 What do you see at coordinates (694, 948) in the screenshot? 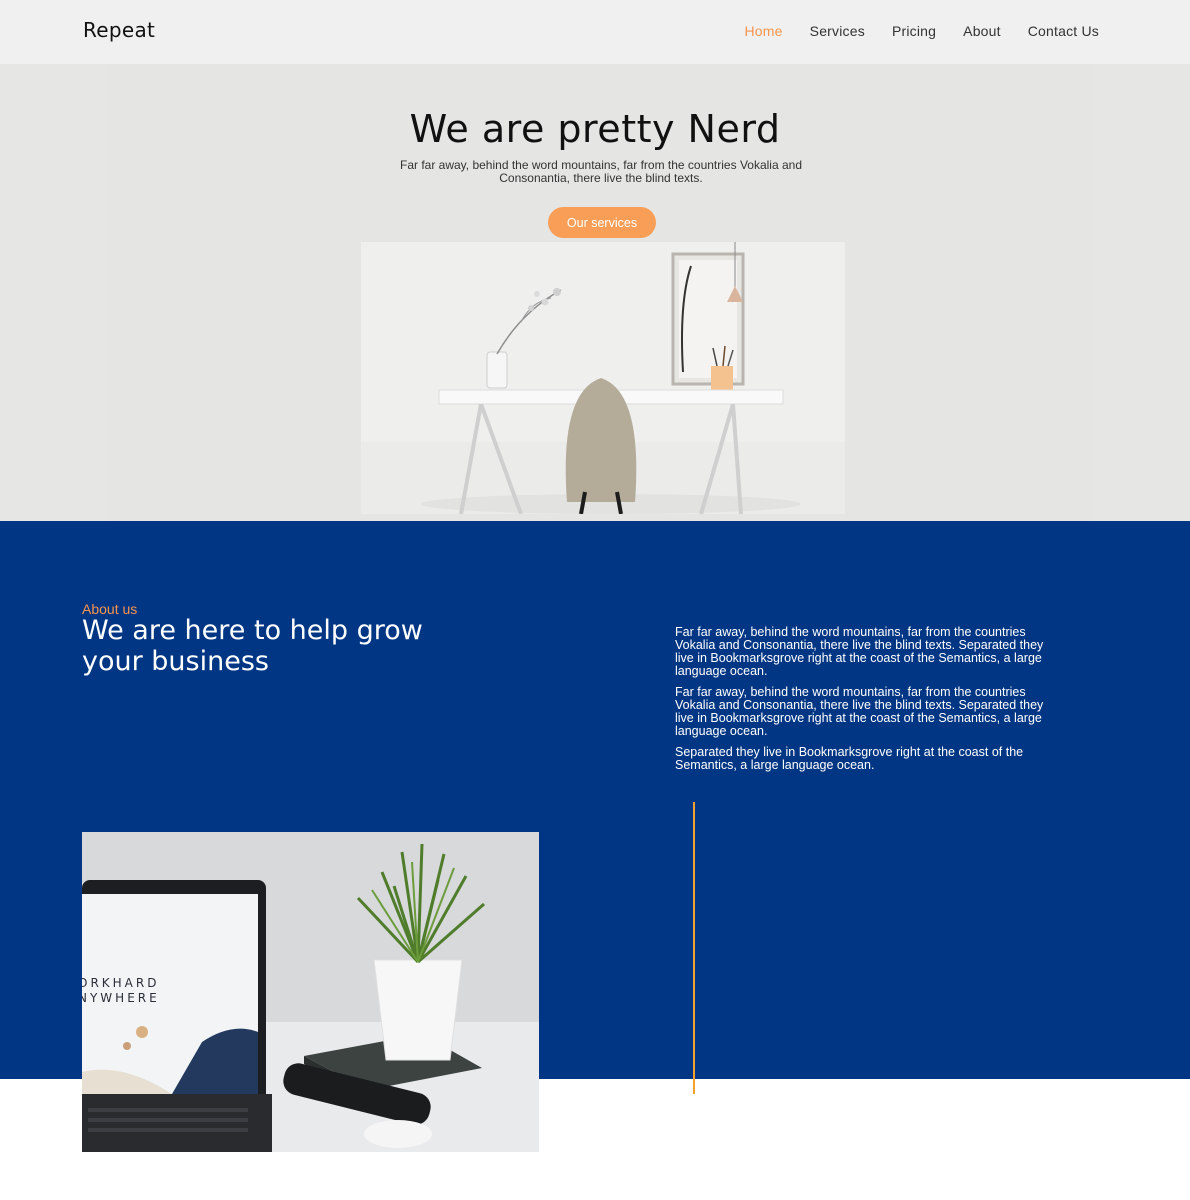
I see `vertical-divider` at bounding box center [694, 948].